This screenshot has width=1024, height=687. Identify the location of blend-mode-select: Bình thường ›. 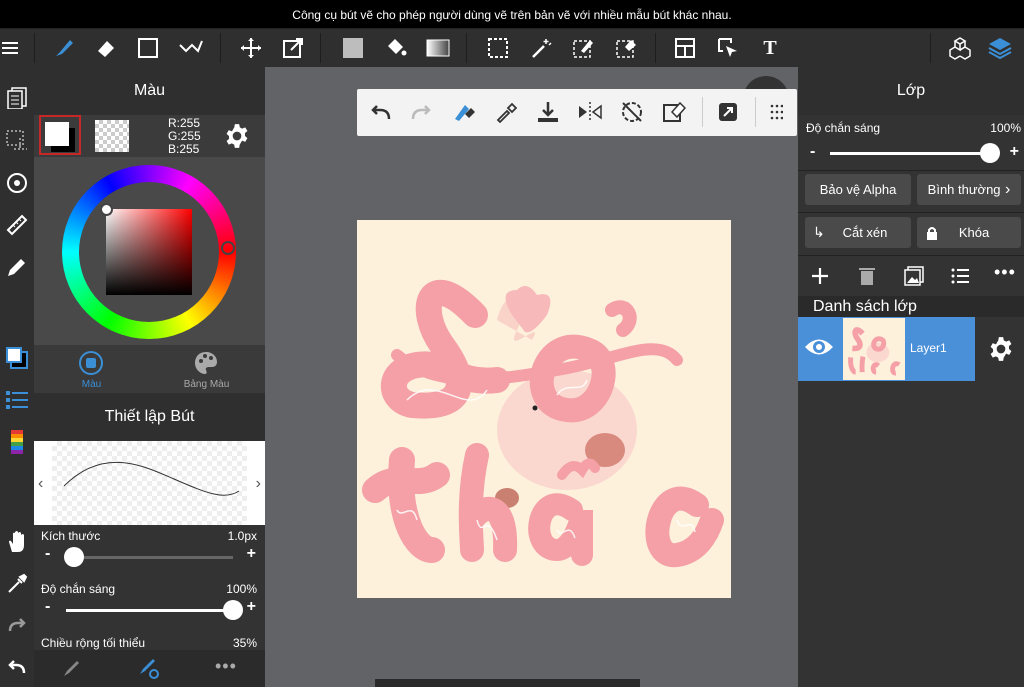
(969, 189).